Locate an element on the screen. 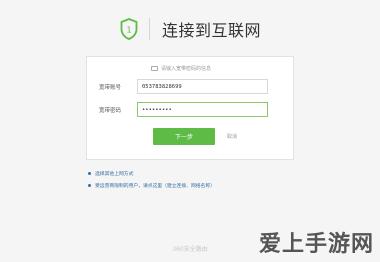 Image resolution: width=380 pixels, height=262 pixels. site-watermark: 爱上手游网 is located at coordinates (316, 244).